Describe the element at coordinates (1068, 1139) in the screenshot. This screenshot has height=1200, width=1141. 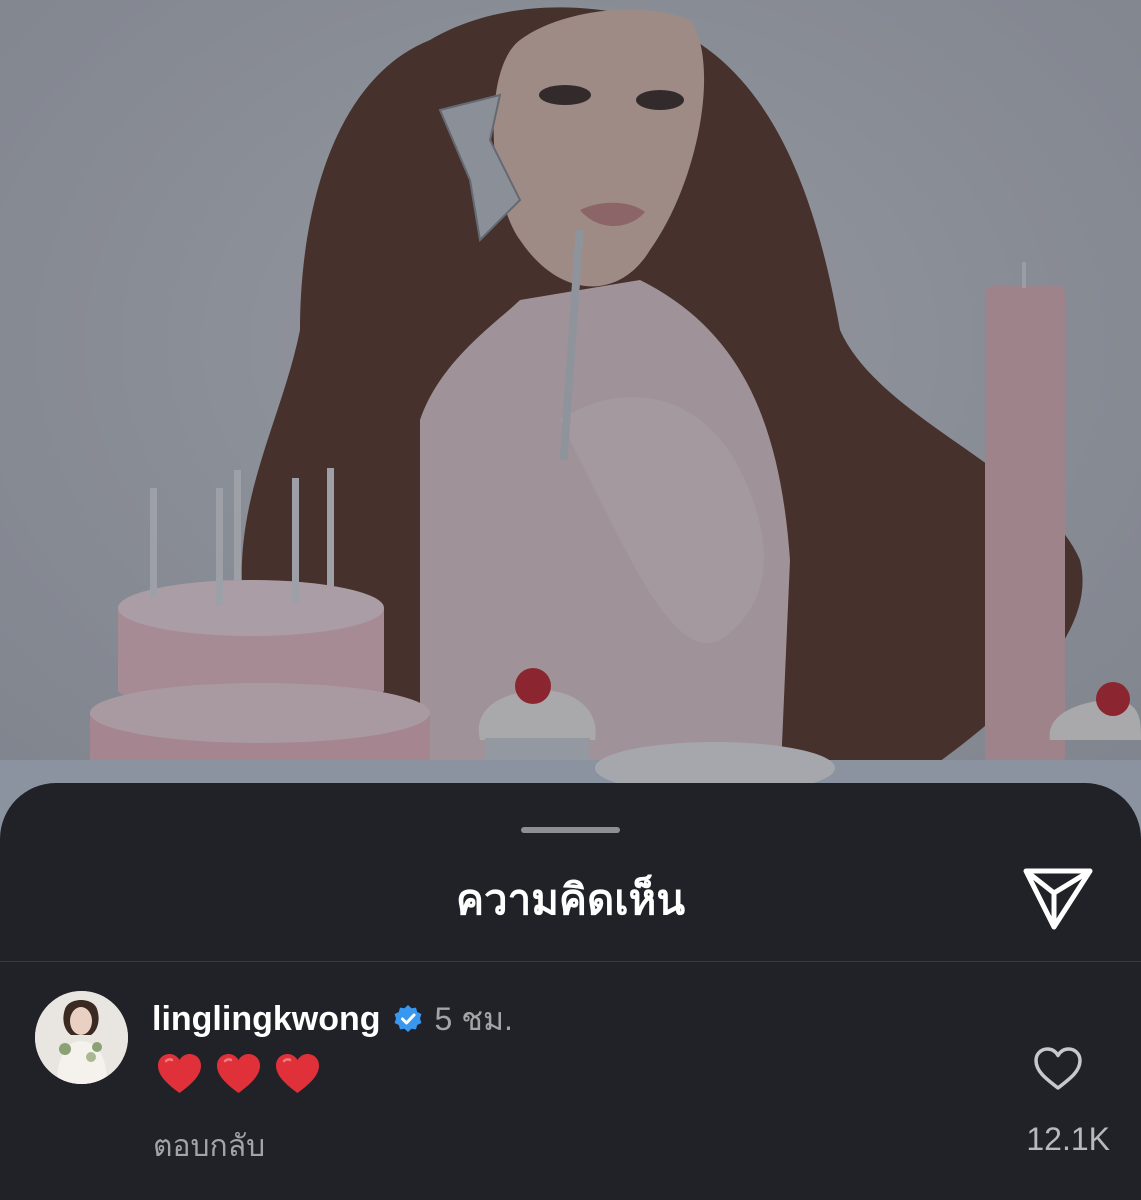
I see `like-count: 12.1K` at that location.